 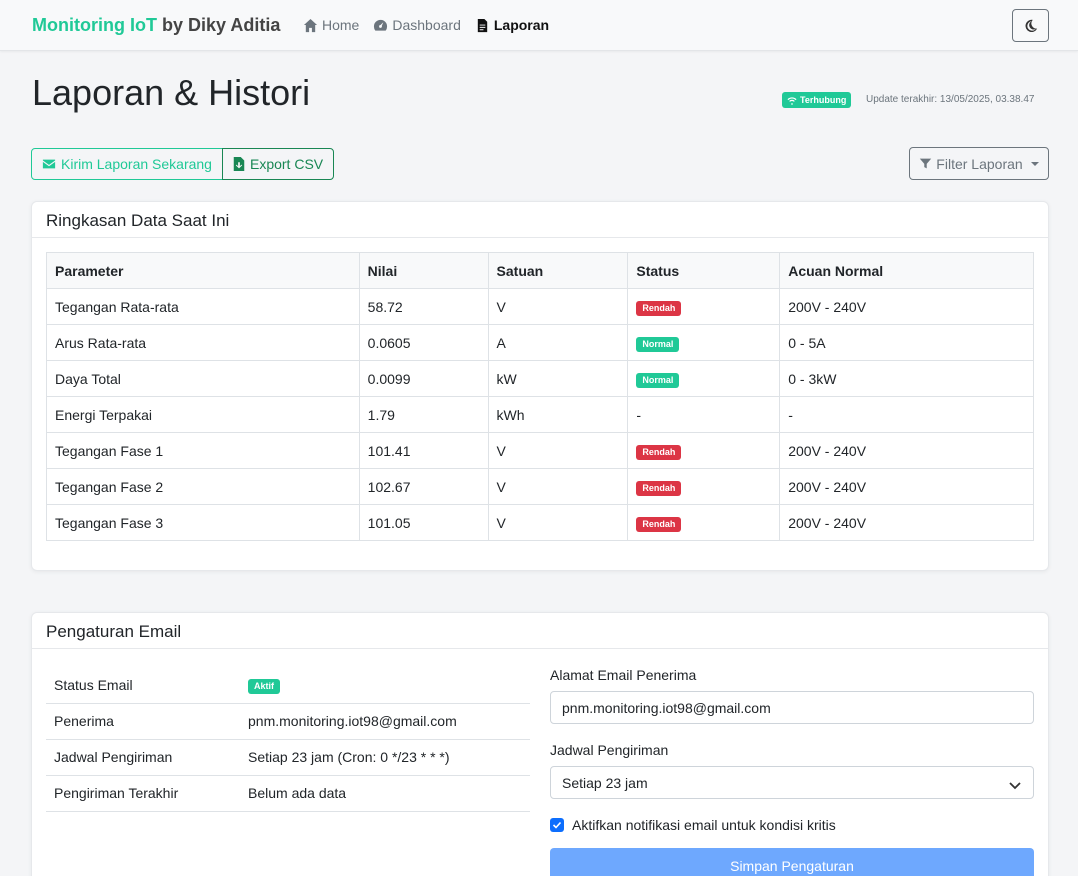 What do you see at coordinates (385, 757) in the screenshot?
I see `info-value: Setiap 23 jam (Cron: 0 */23 * * *)` at bounding box center [385, 757].